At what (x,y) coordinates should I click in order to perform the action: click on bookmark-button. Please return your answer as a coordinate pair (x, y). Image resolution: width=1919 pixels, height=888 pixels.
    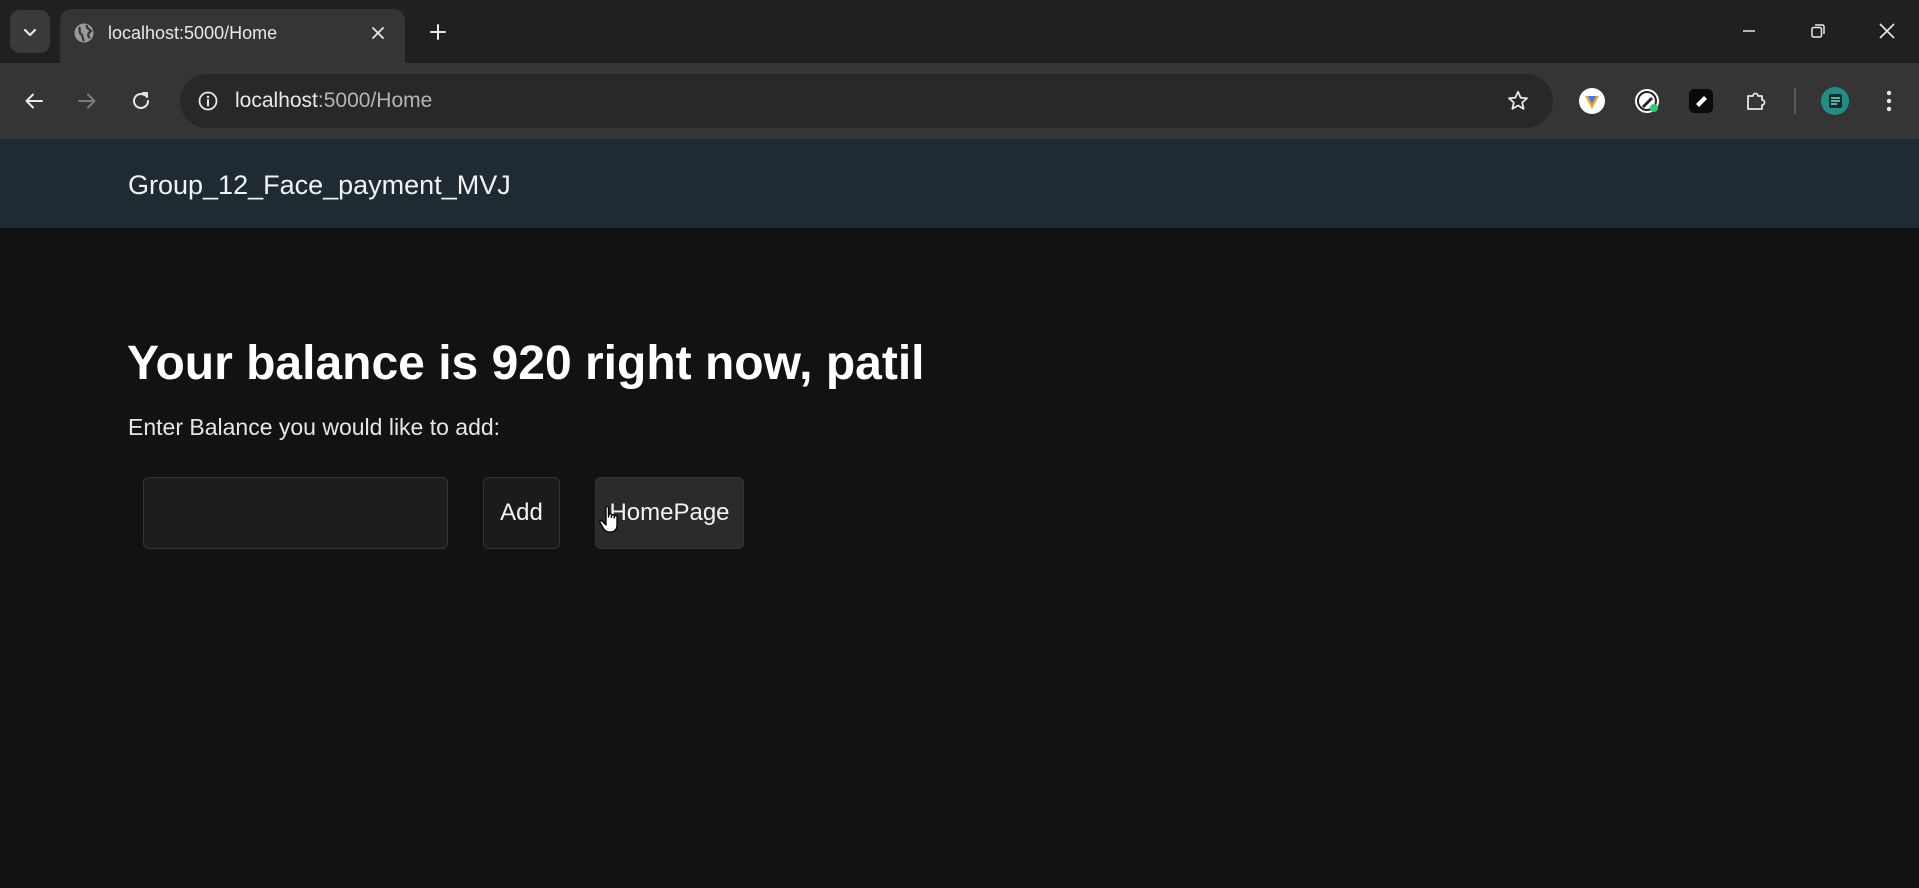
    Looking at the image, I should click on (1518, 101).